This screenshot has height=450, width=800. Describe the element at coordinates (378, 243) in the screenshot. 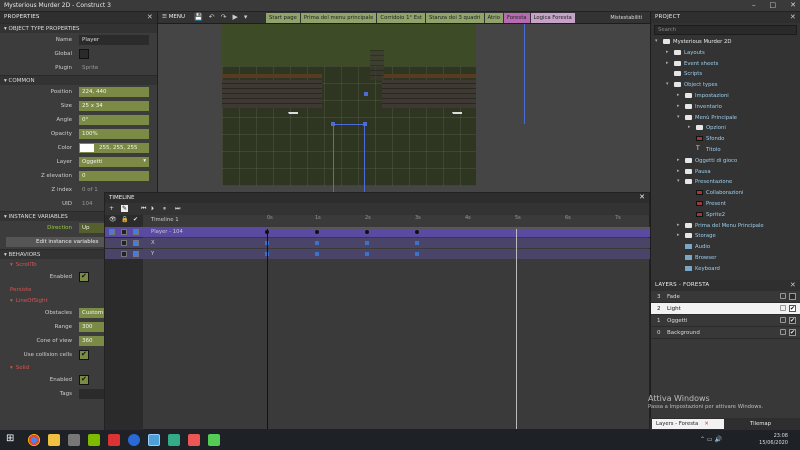

I see `track-row: X` at that location.